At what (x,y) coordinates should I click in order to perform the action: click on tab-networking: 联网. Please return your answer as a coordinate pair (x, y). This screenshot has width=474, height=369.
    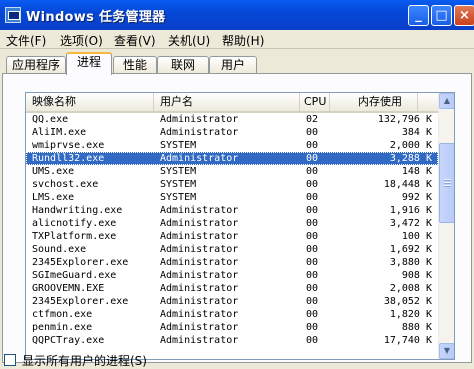
    Looking at the image, I should click on (183, 65).